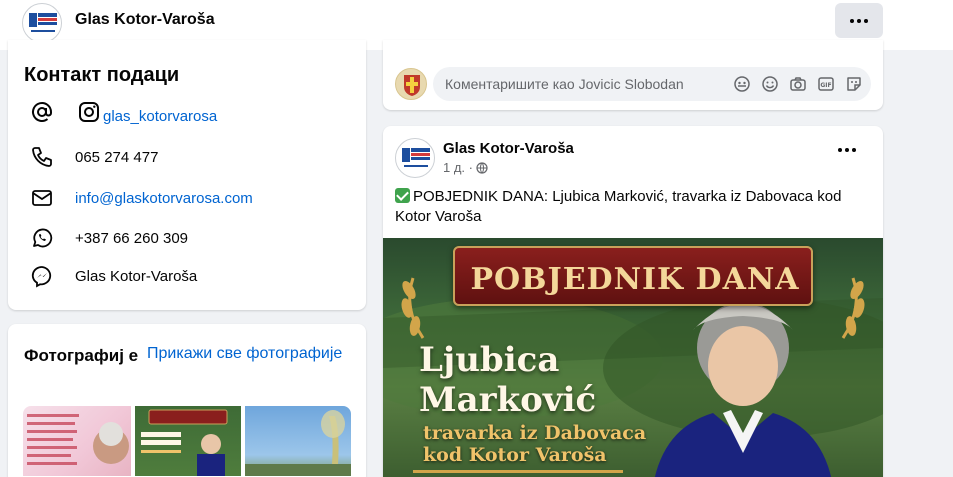  I want to click on more-options-button, so click(859, 20).